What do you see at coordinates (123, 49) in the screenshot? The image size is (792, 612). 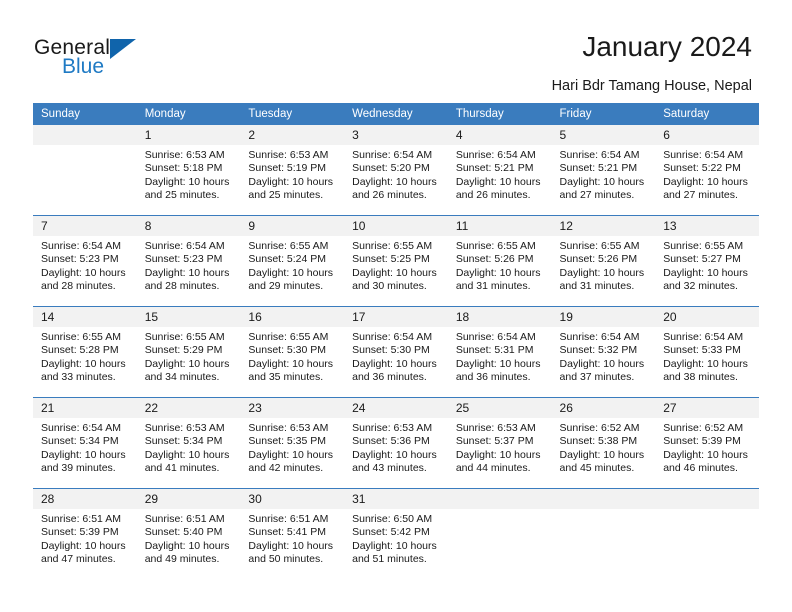 I see `triangle-icon` at bounding box center [123, 49].